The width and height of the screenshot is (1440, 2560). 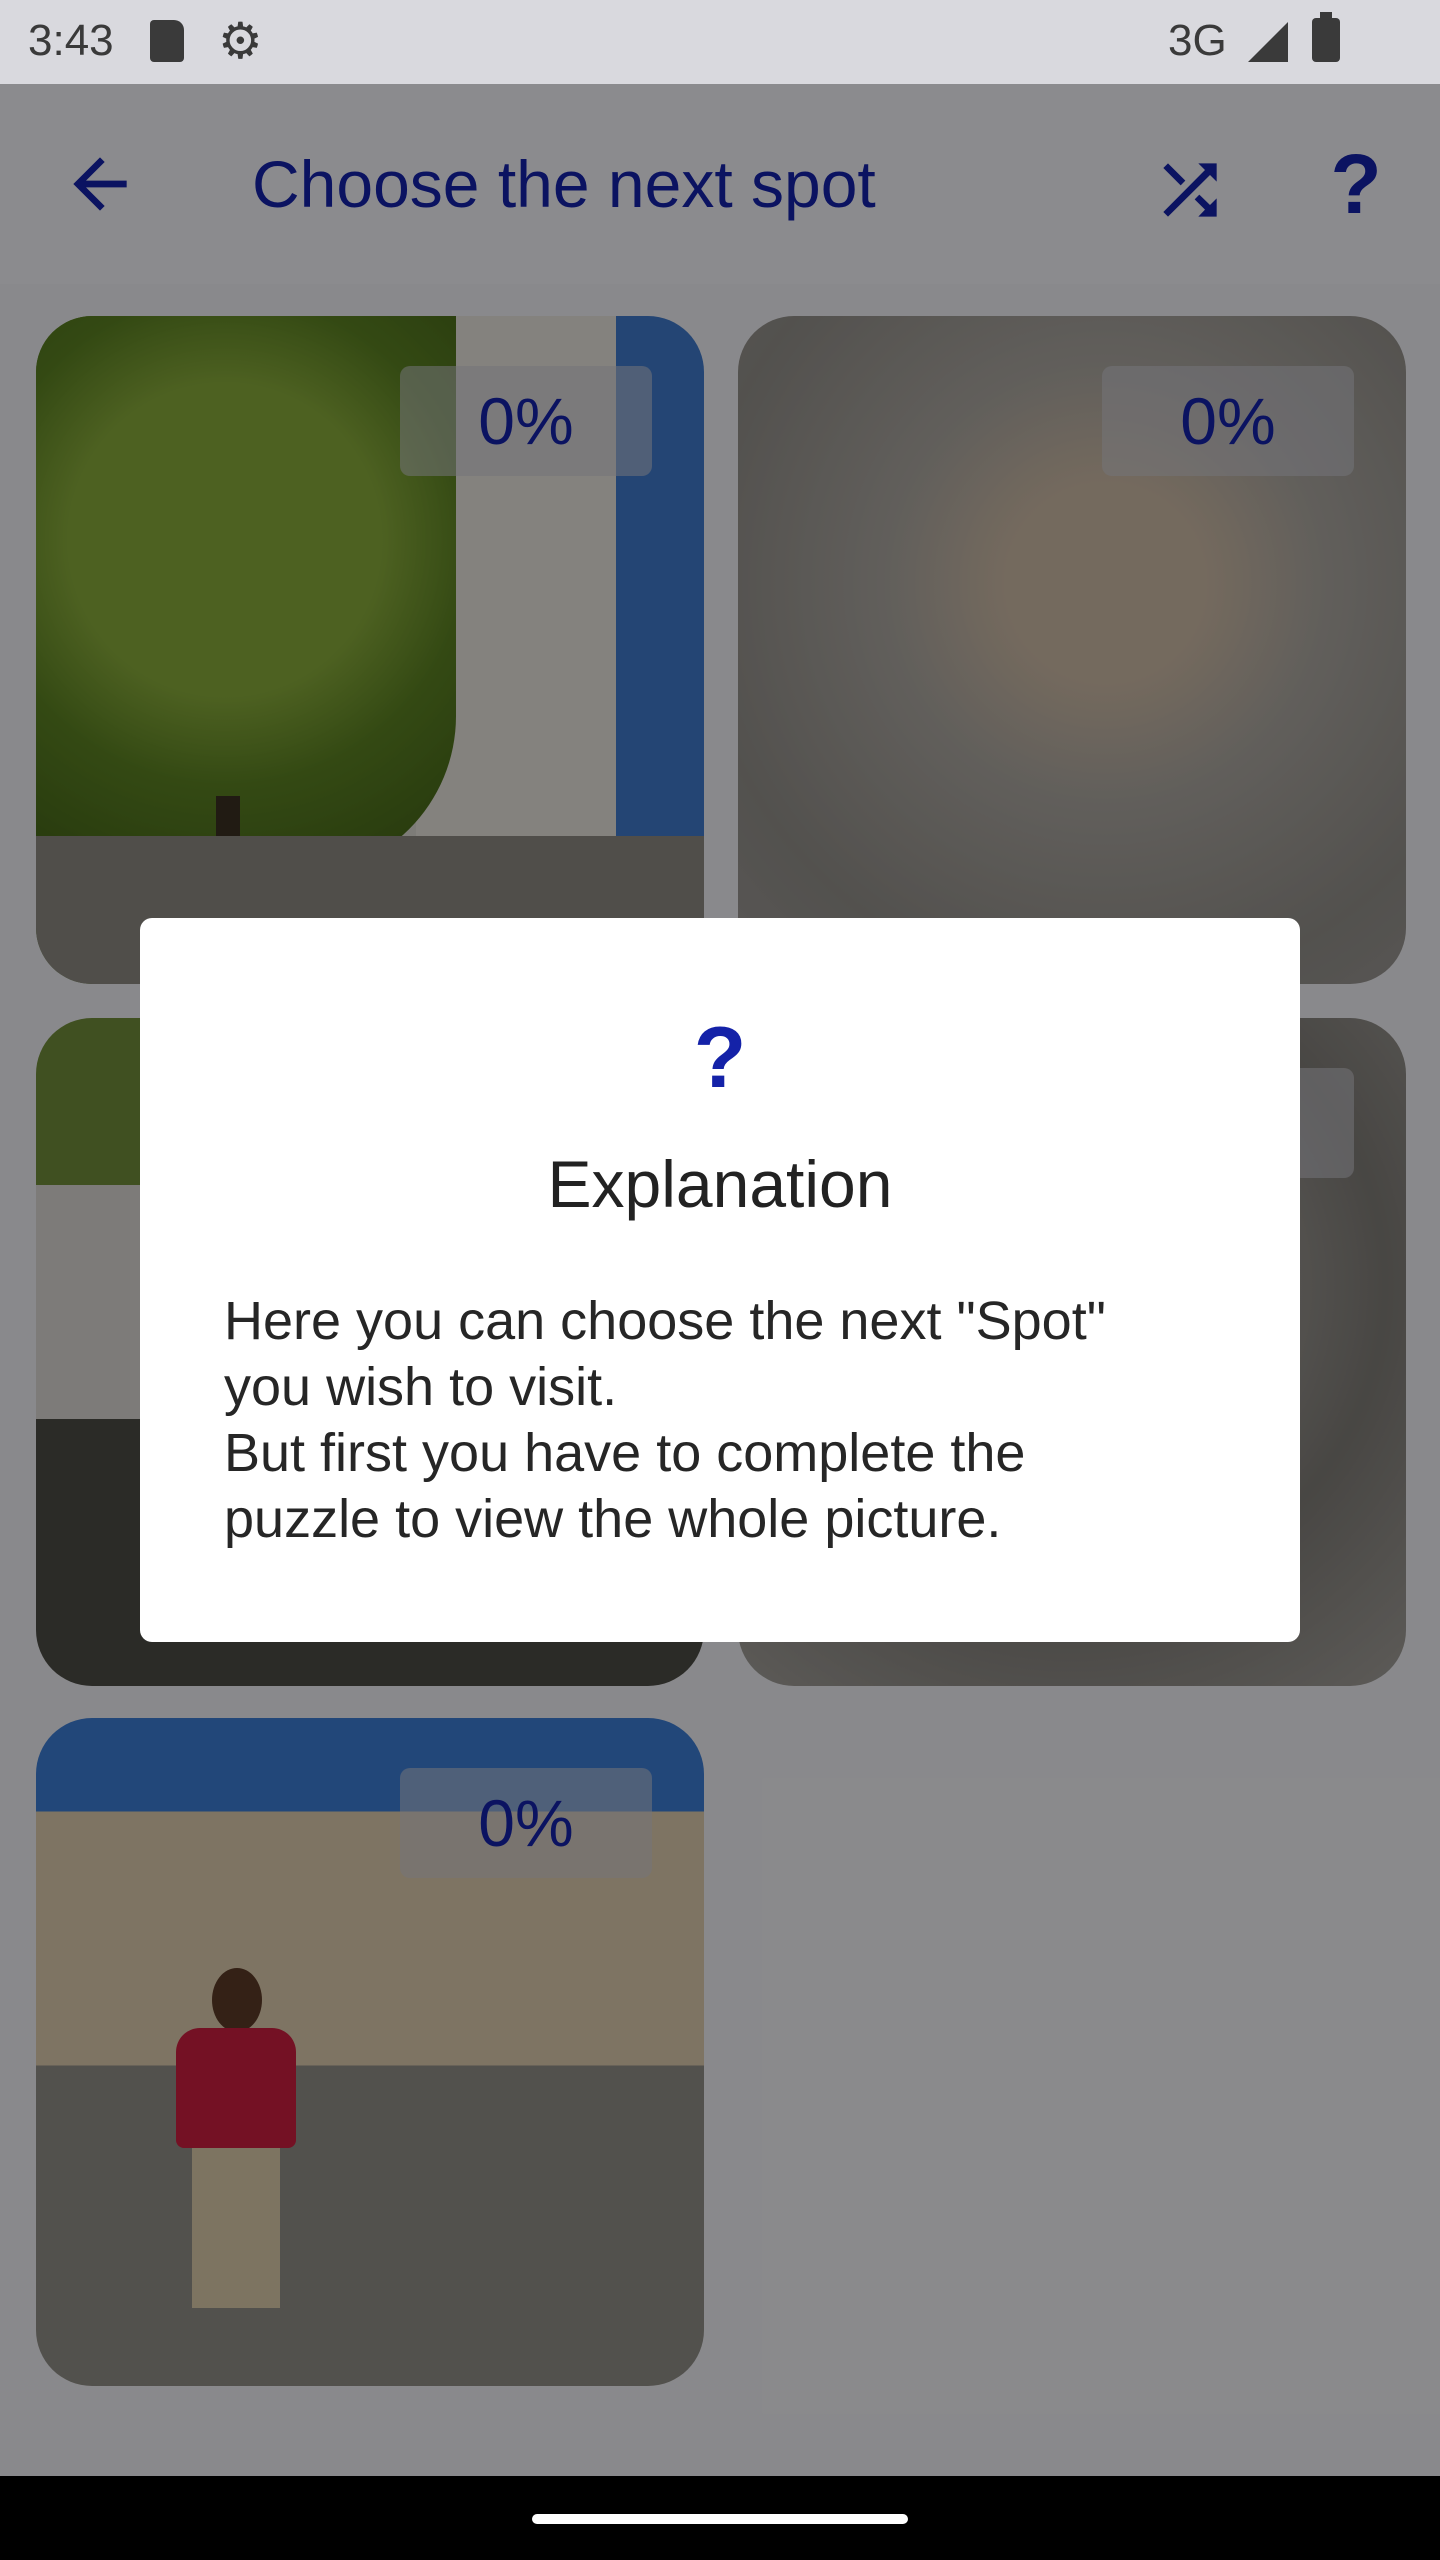 I want to click on sd-card-icon, so click(x=167, y=41).